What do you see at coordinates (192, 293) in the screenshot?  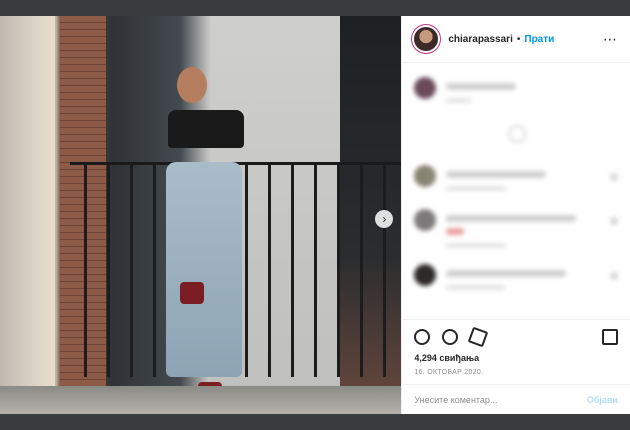 I see `person-shoe` at bounding box center [192, 293].